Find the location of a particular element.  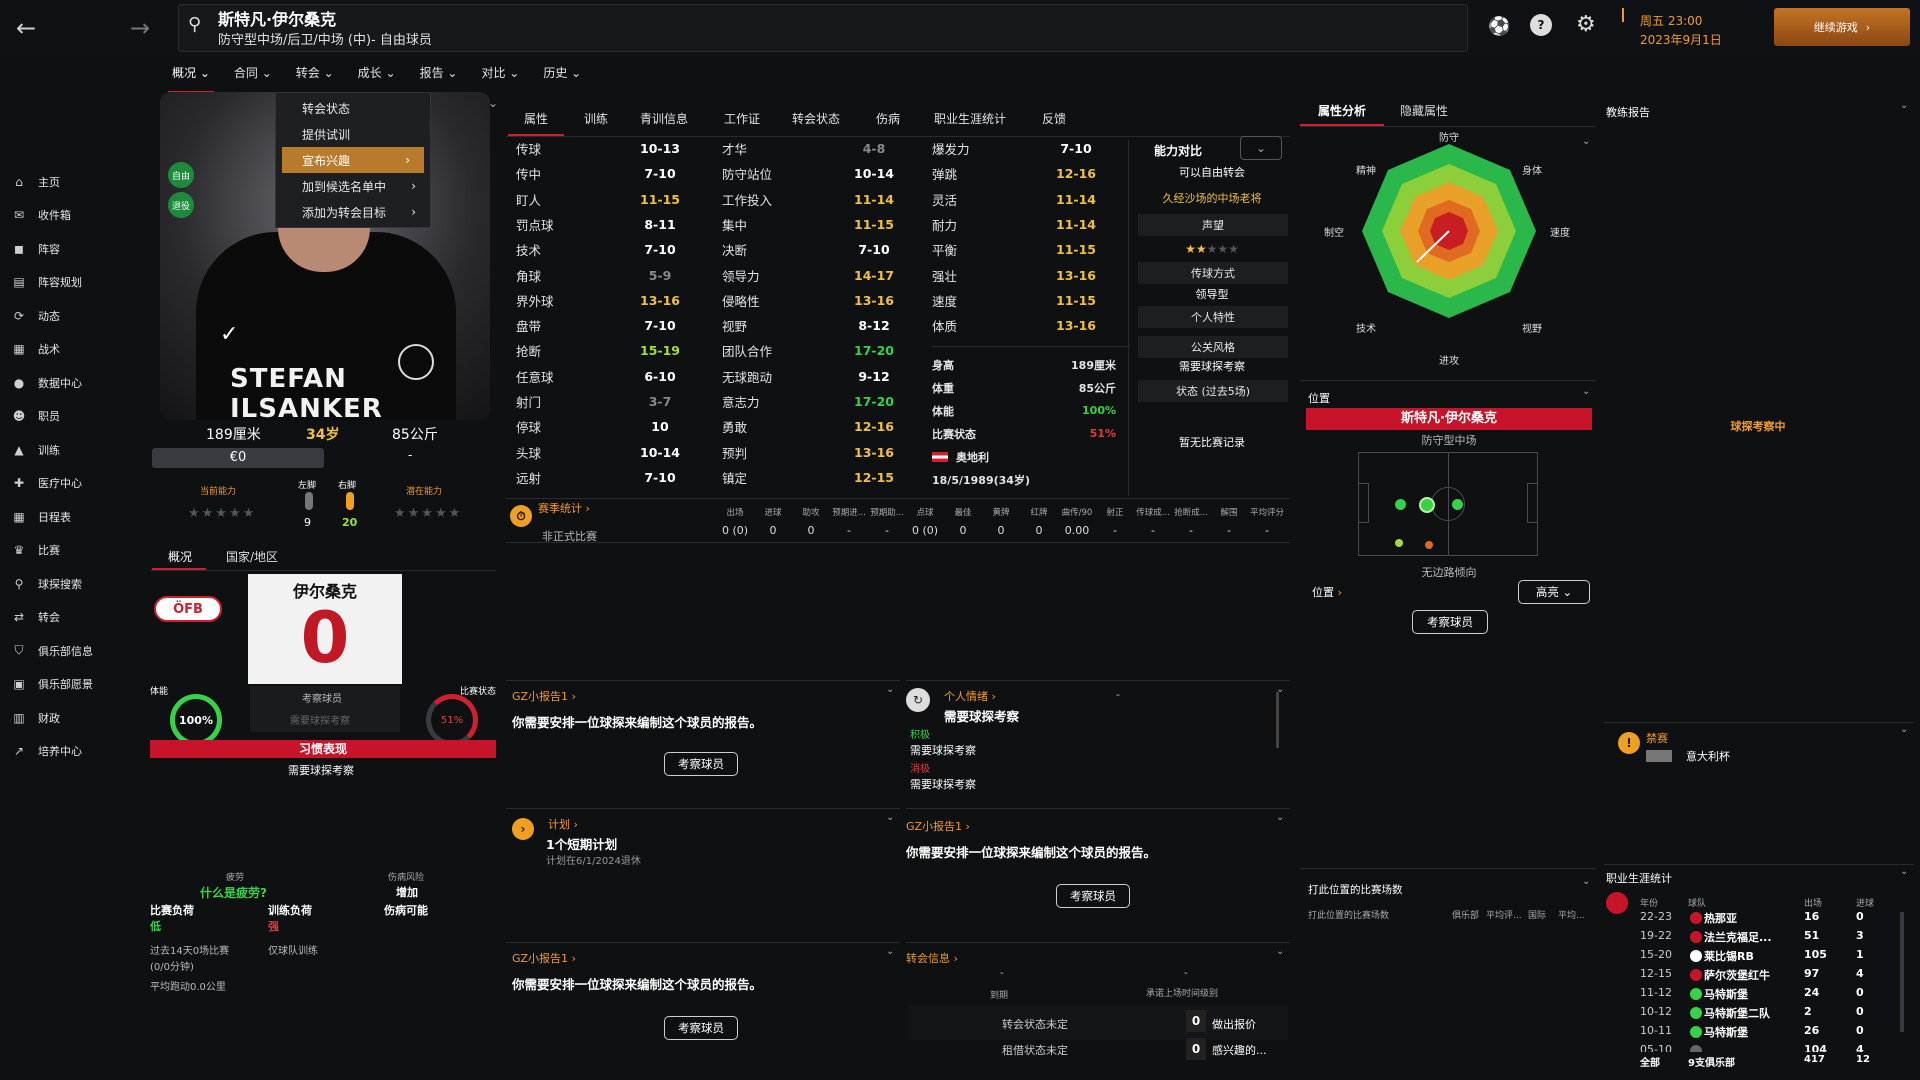

sidebar-item-finances: ▥ 财政 is located at coordinates (75, 718).